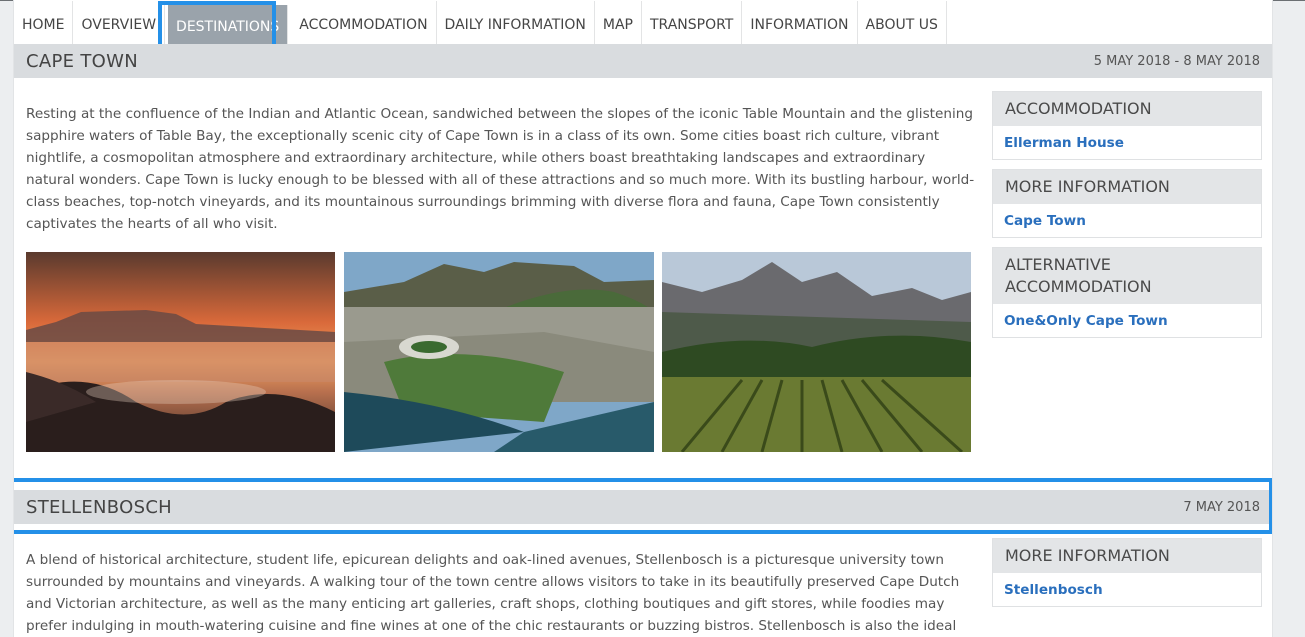  I want to click on nav-overview: OVERVIEW, so click(119, 24).